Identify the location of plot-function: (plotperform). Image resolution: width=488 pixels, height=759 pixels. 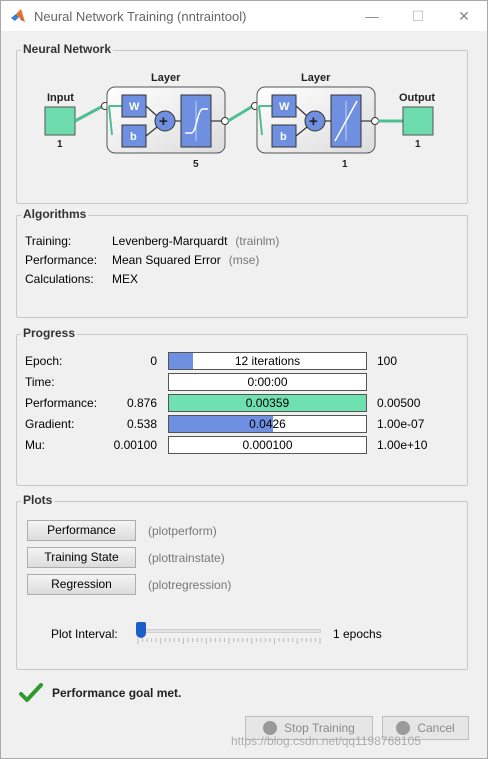
(182, 531).